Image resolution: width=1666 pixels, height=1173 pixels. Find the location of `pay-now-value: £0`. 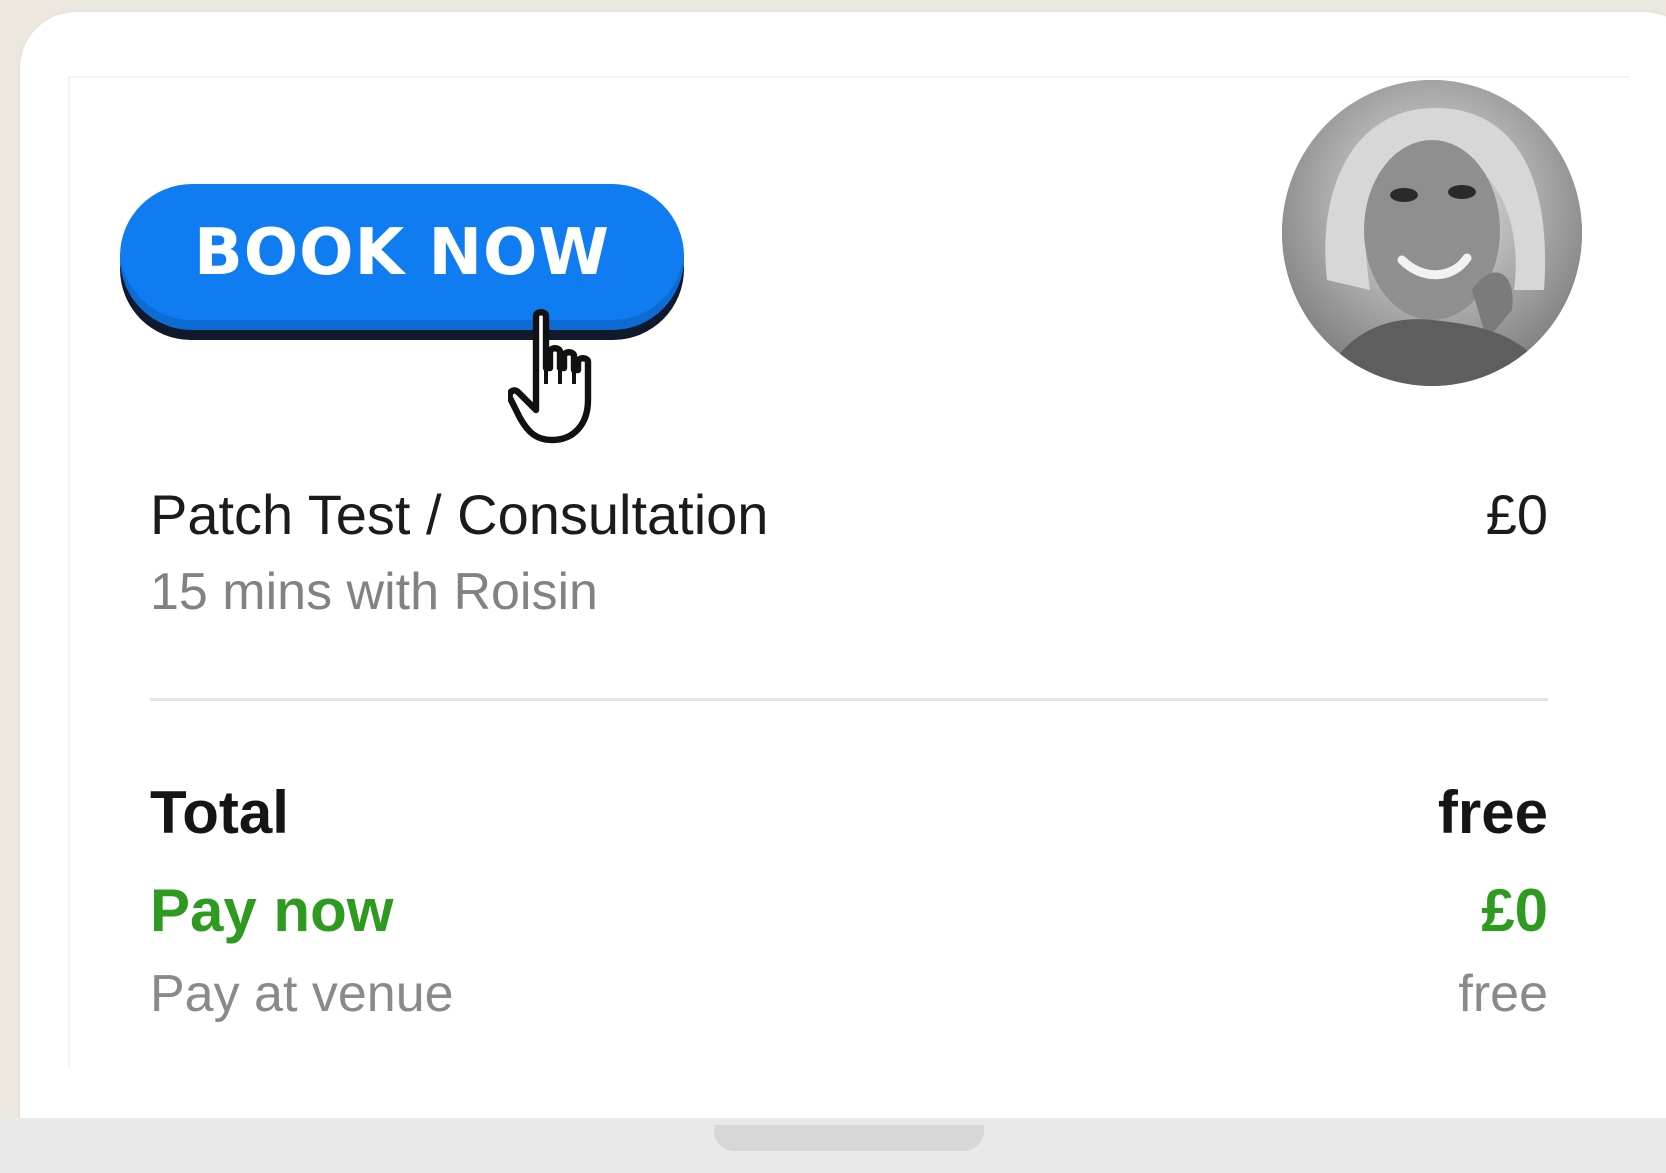

pay-now-value: £0 is located at coordinates (1514, 910).